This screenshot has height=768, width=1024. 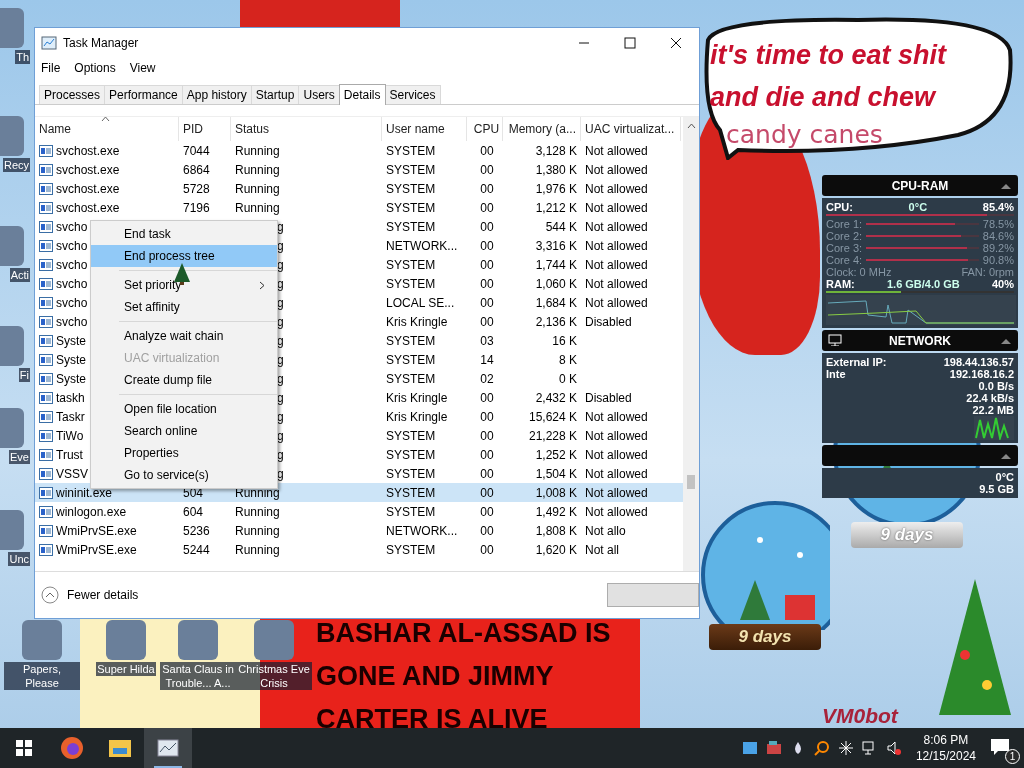 I want to click on table-cell: Trust, so click(x=69, y=454).